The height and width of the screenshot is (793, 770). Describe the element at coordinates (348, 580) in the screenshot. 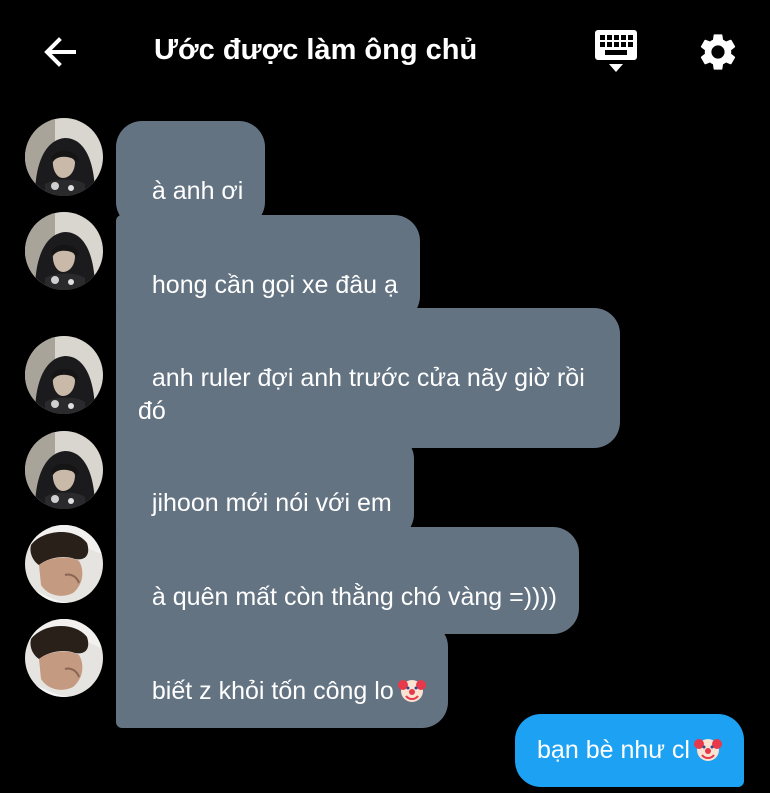

I see `message-bubble-incoming: à quên mất còn thằng chó vàng =))))` at that location.